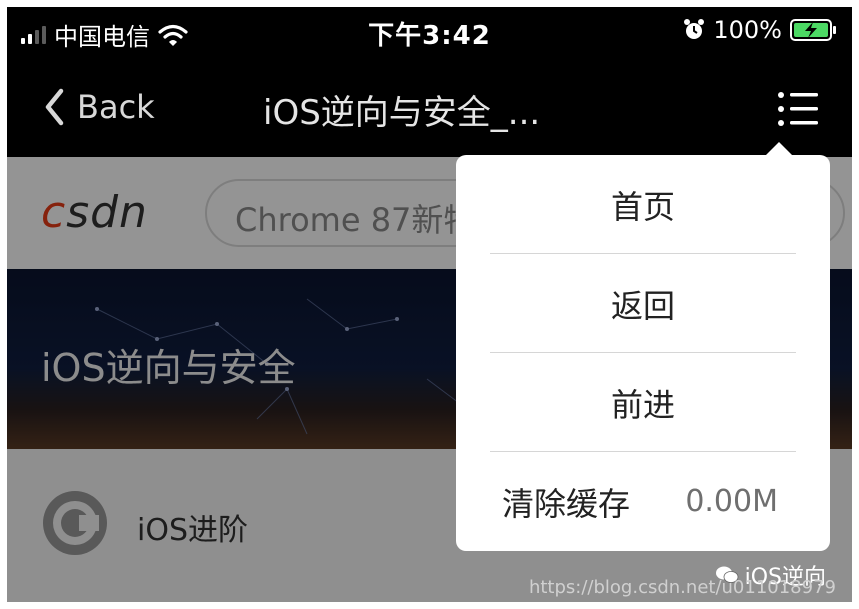 Image resolution: width=859 pixels, height=609 pixels. Describe the element at coordinates (643, 501) in the screenshot. I see `menu-item-clear-cache: 清除缓存 0.00M` at that location.